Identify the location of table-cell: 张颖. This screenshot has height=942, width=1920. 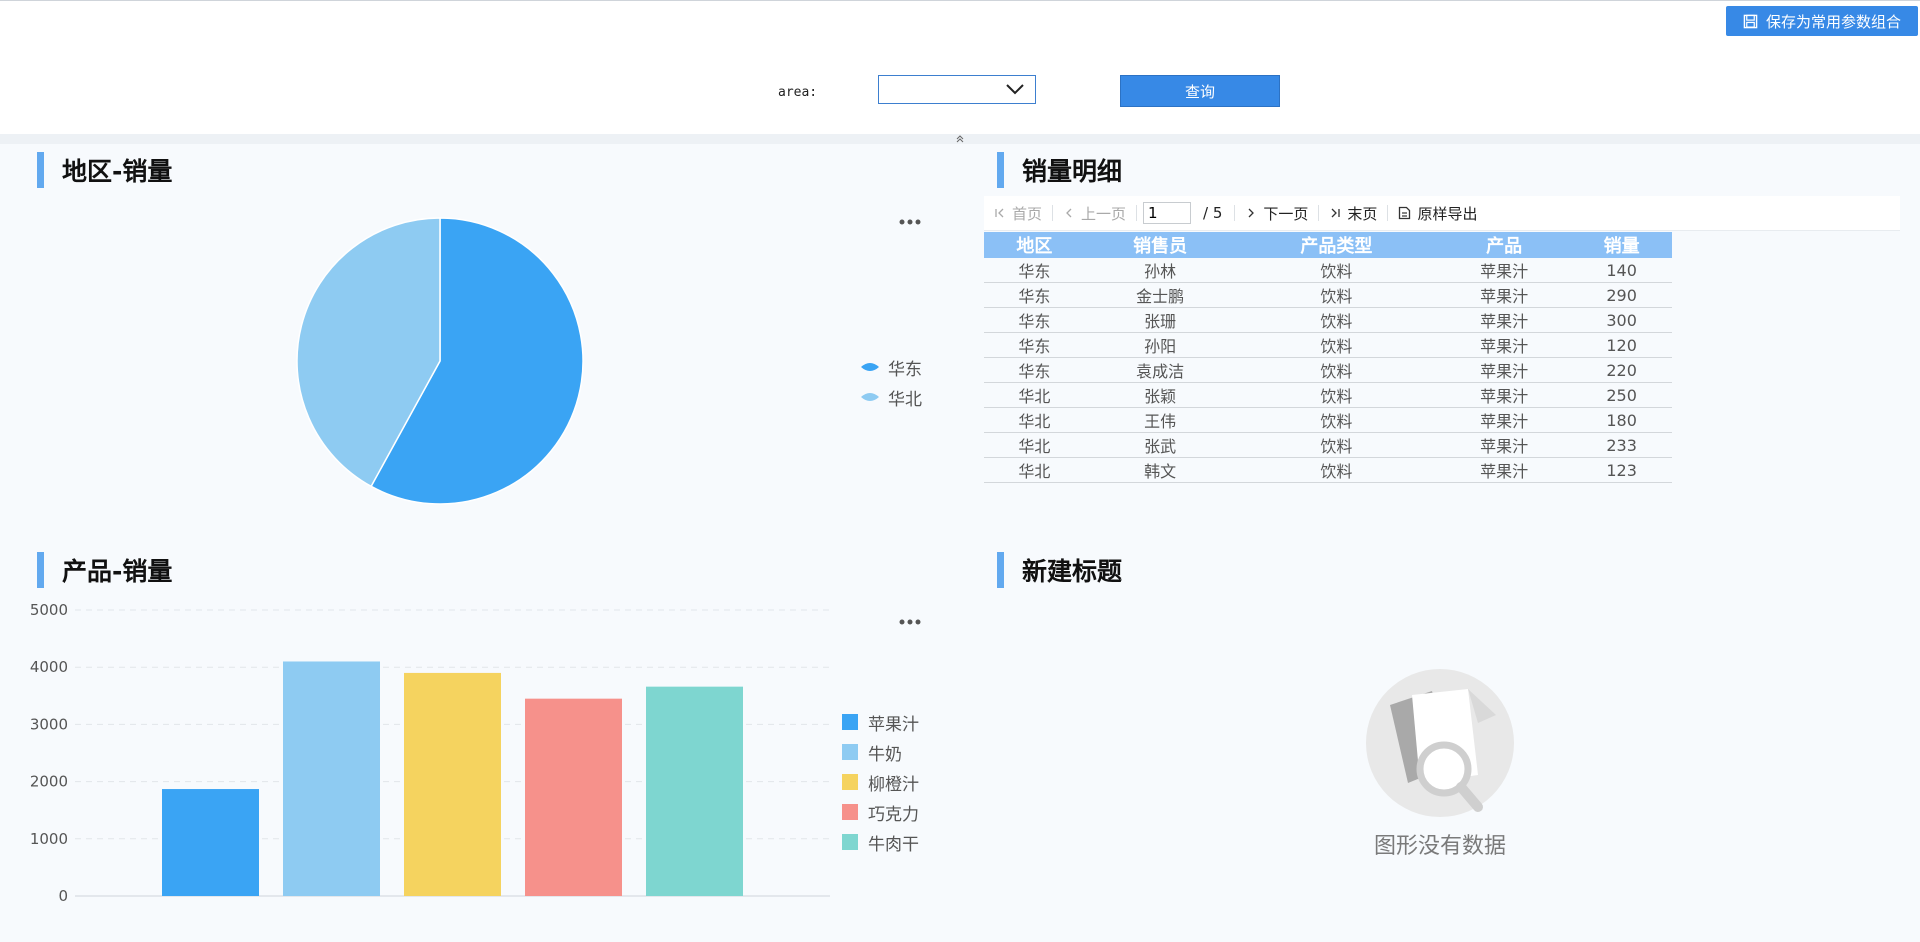
(1160, 395).